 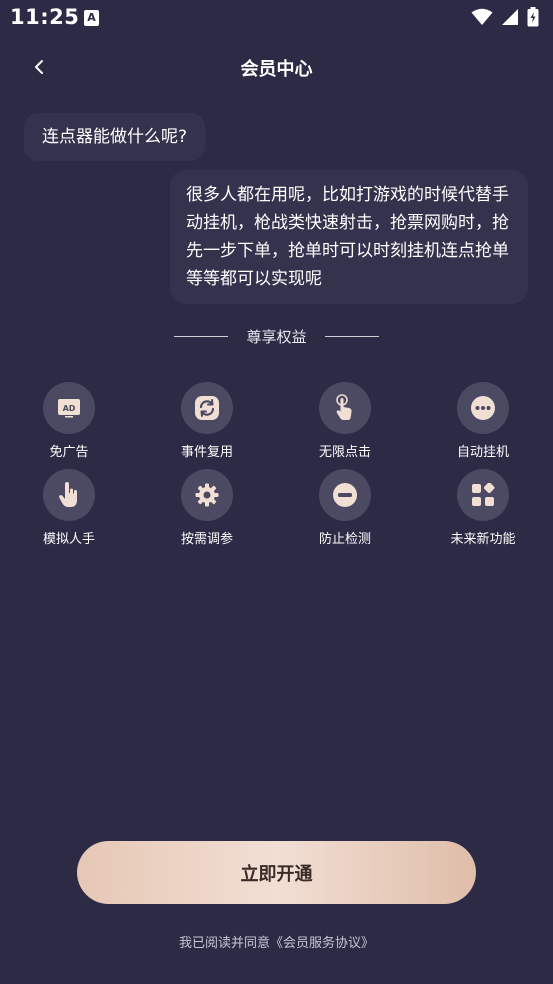 I want to click on section-title-text: 尊享权益, so click(x=276, y=336).